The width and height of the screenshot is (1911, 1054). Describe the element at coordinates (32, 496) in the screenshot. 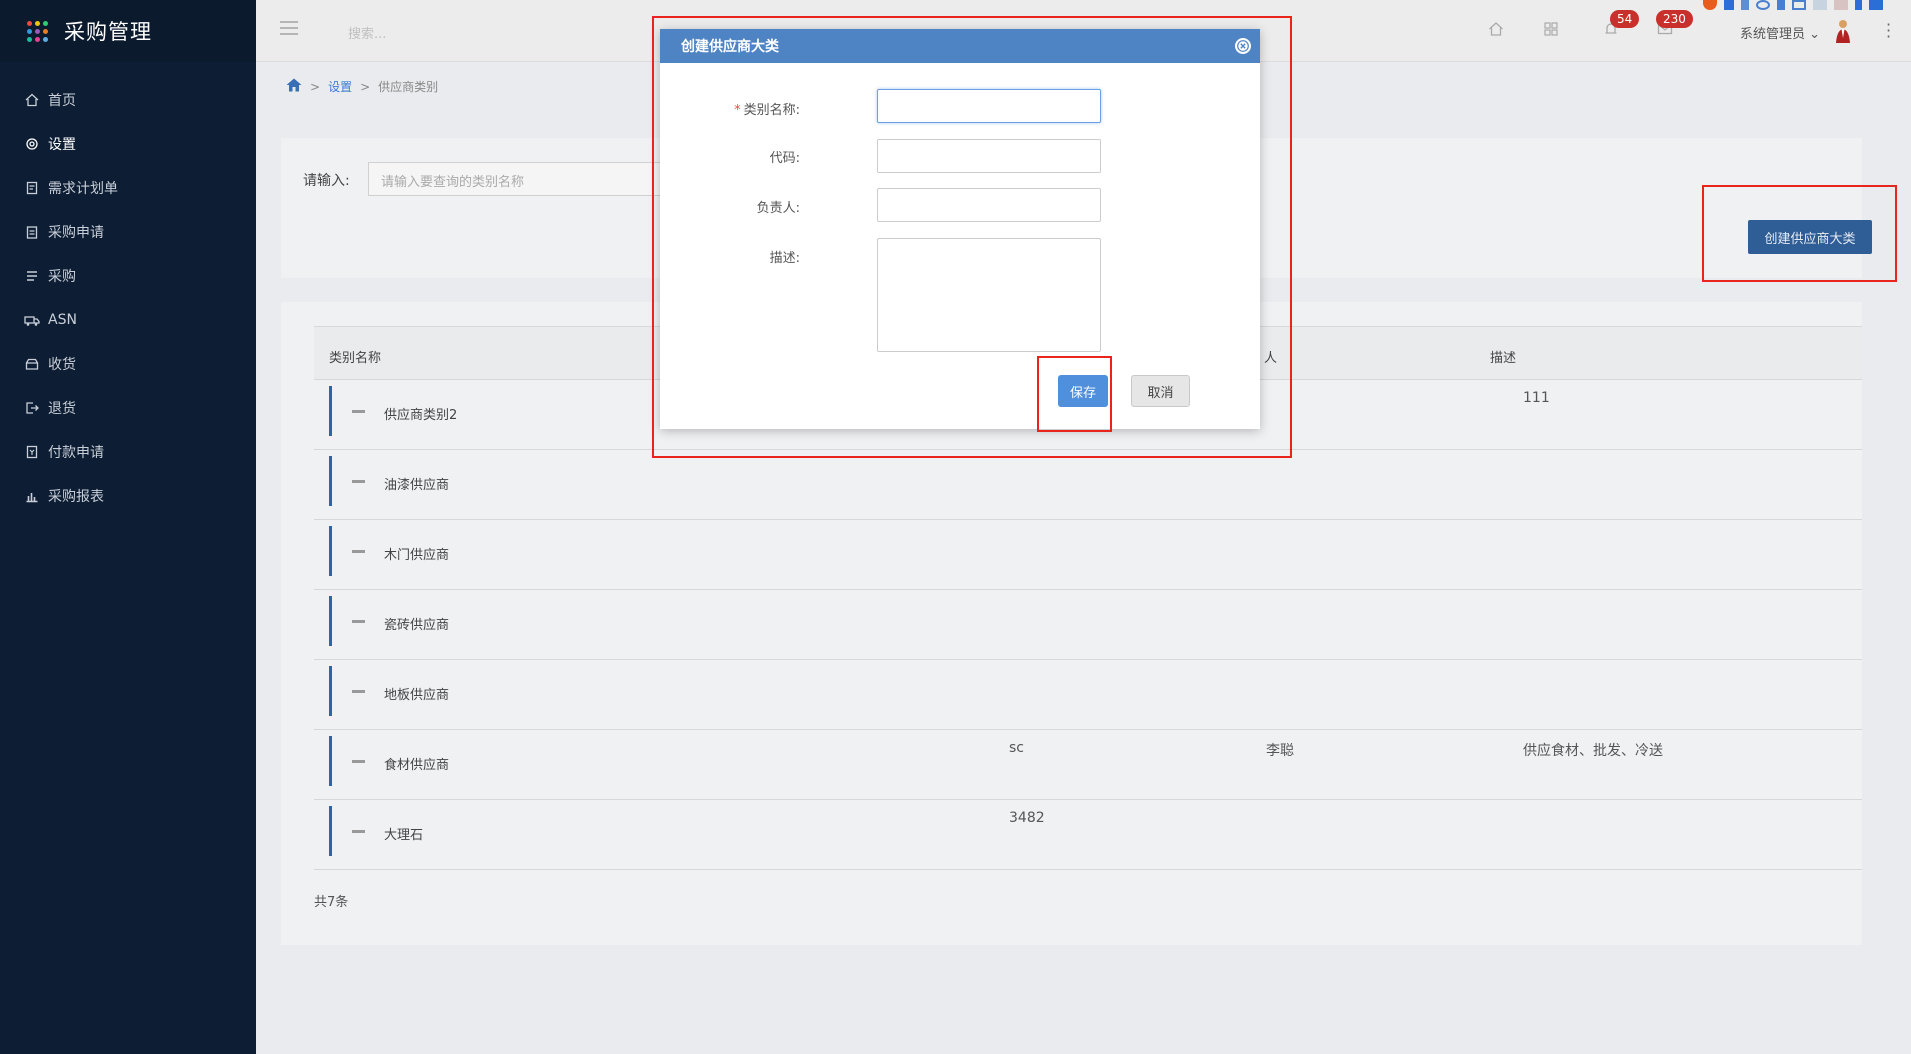

I see `bar-chart-icon` at that location.